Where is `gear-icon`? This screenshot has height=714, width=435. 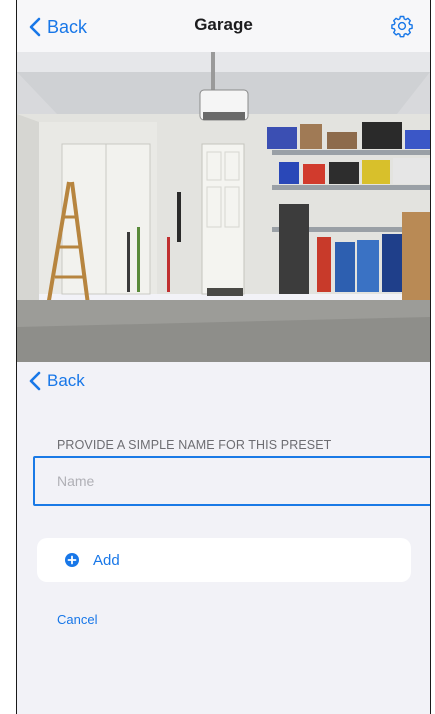 gear-icon is located at coordinates (402, 26).